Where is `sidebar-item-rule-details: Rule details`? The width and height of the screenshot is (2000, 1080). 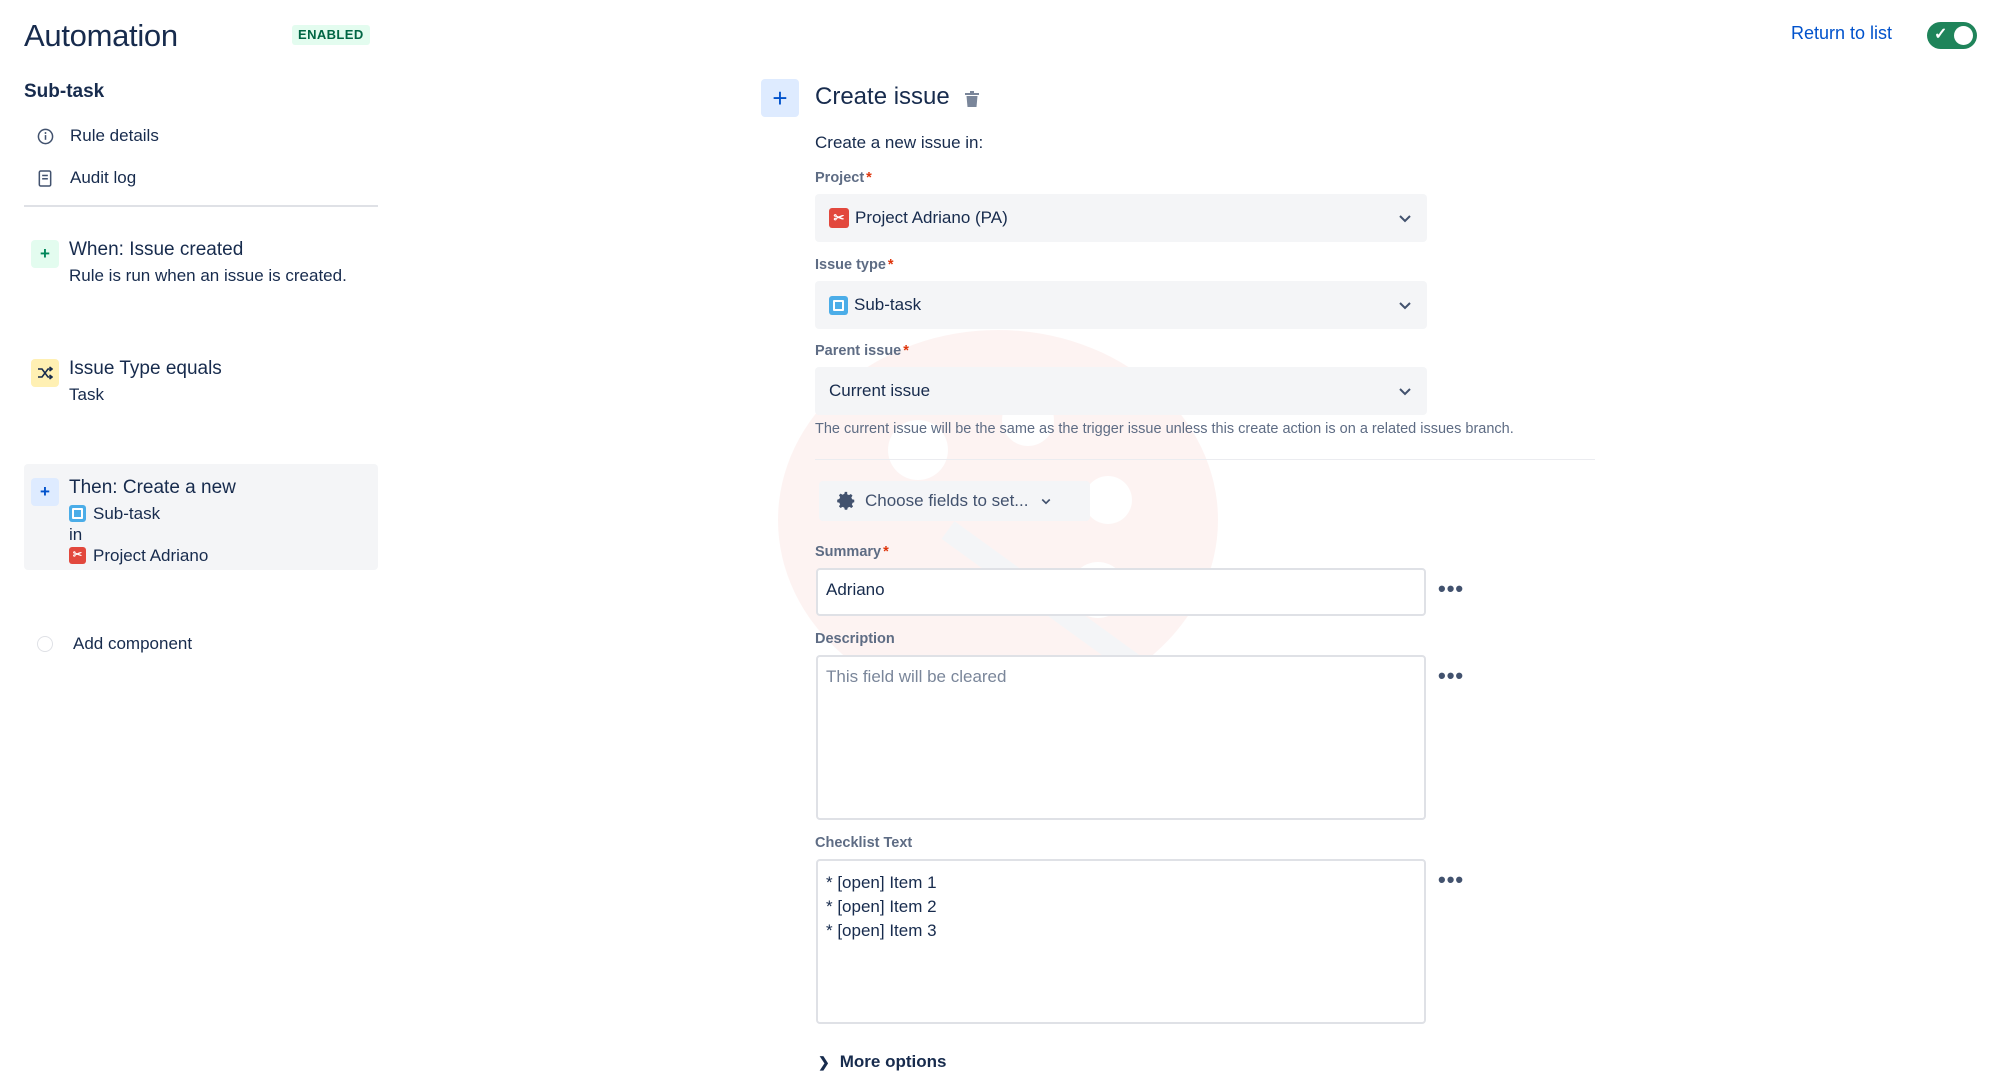
sidebar-item-rule-details: Rule details is located at coordinates (96, 136).